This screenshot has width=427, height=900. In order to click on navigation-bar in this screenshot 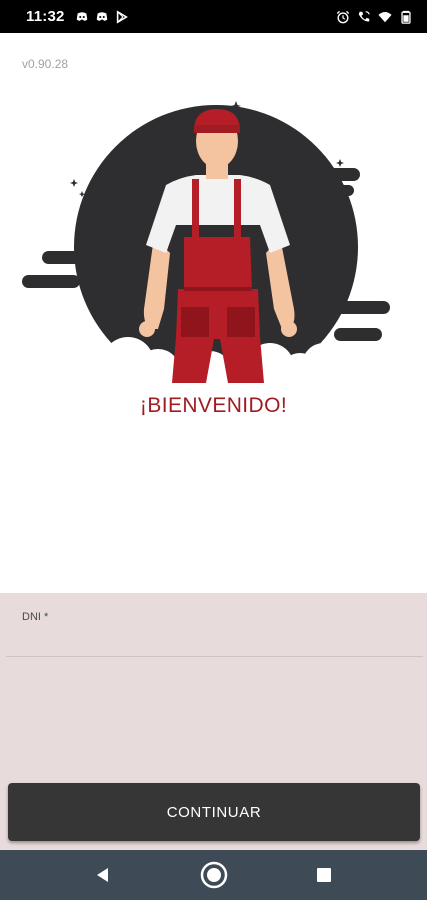, I will do `click(213, 875)`.